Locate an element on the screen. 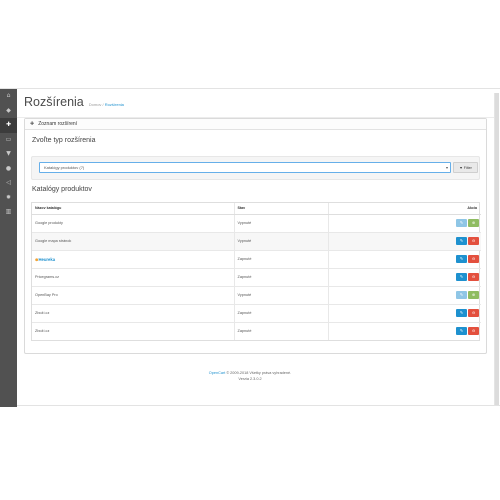 The width and height of the screenshot is (500, 500). vertical-scrollbar is located at coordinates (496, 249).